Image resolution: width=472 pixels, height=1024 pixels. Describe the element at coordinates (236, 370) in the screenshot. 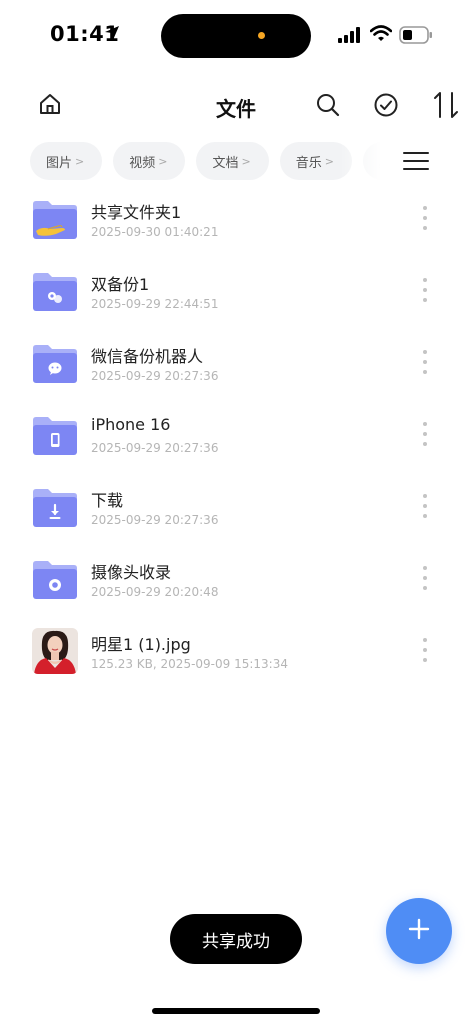

I see `file-row: 微信备份机器人 2025-09-29 20:27:36` at that location.